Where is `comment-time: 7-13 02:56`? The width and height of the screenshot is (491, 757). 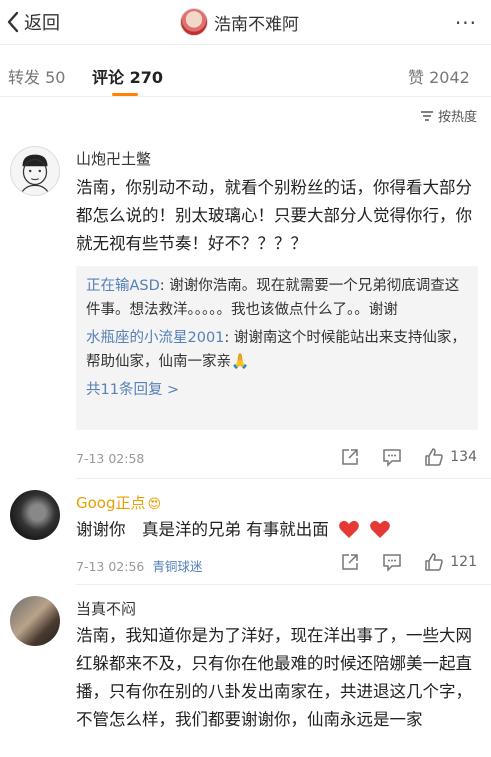 comment-time: 7-13 02:56 is located at coordinates (110, 566).